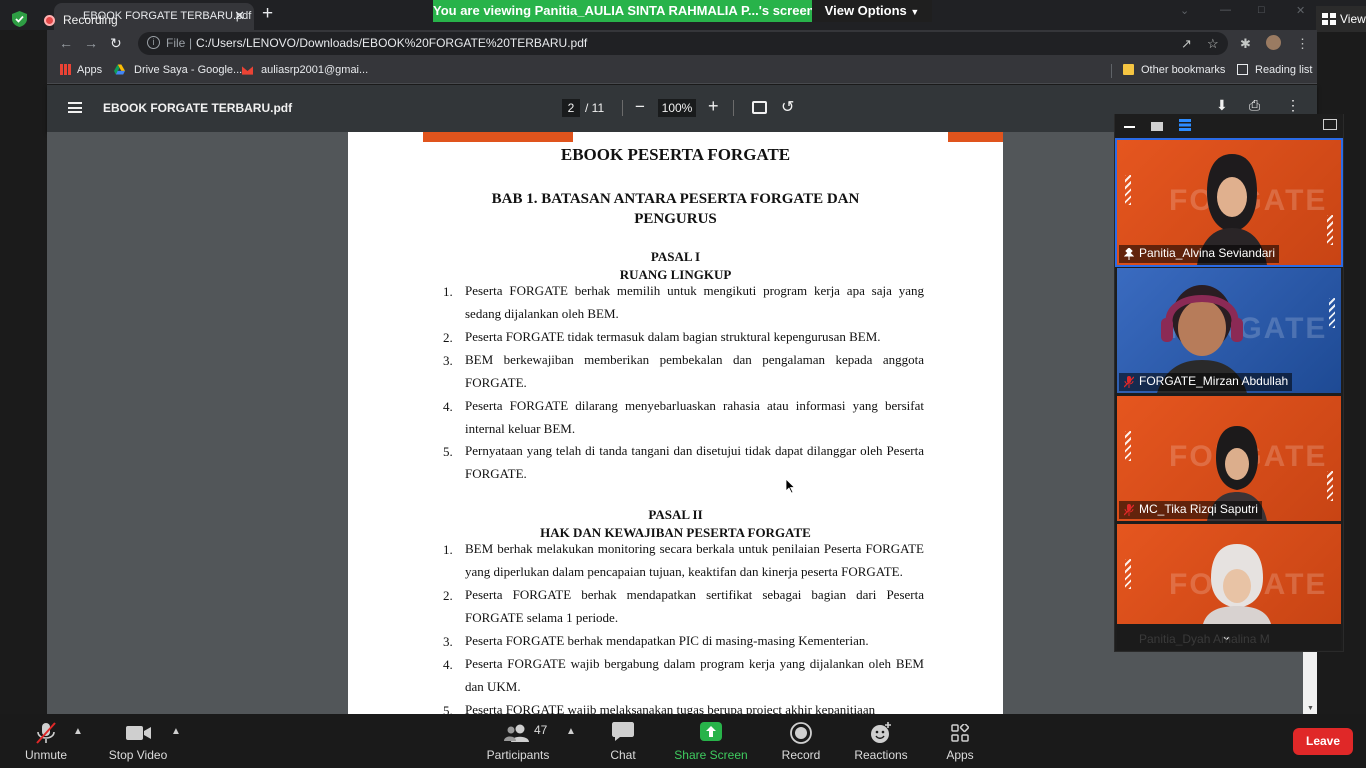  Describe the element at coordinates (711, 755) in the screenshot. I see `share-screen-label: Share Screen` at that location.